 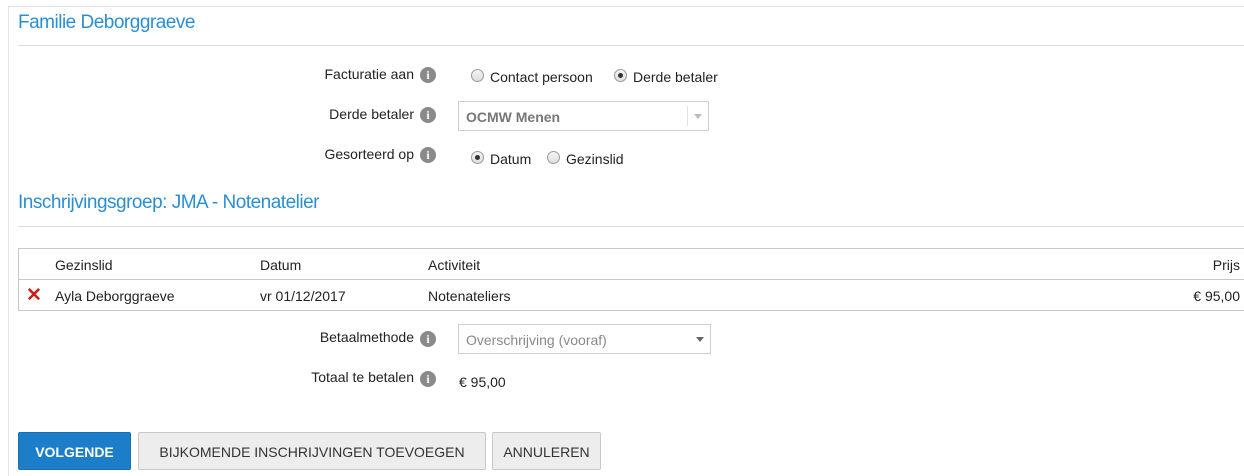 What do you see at coordinates (362, 377) in the screenshot?
I see `total-label: Totaal te betalen` at bounding box center [362, 377].